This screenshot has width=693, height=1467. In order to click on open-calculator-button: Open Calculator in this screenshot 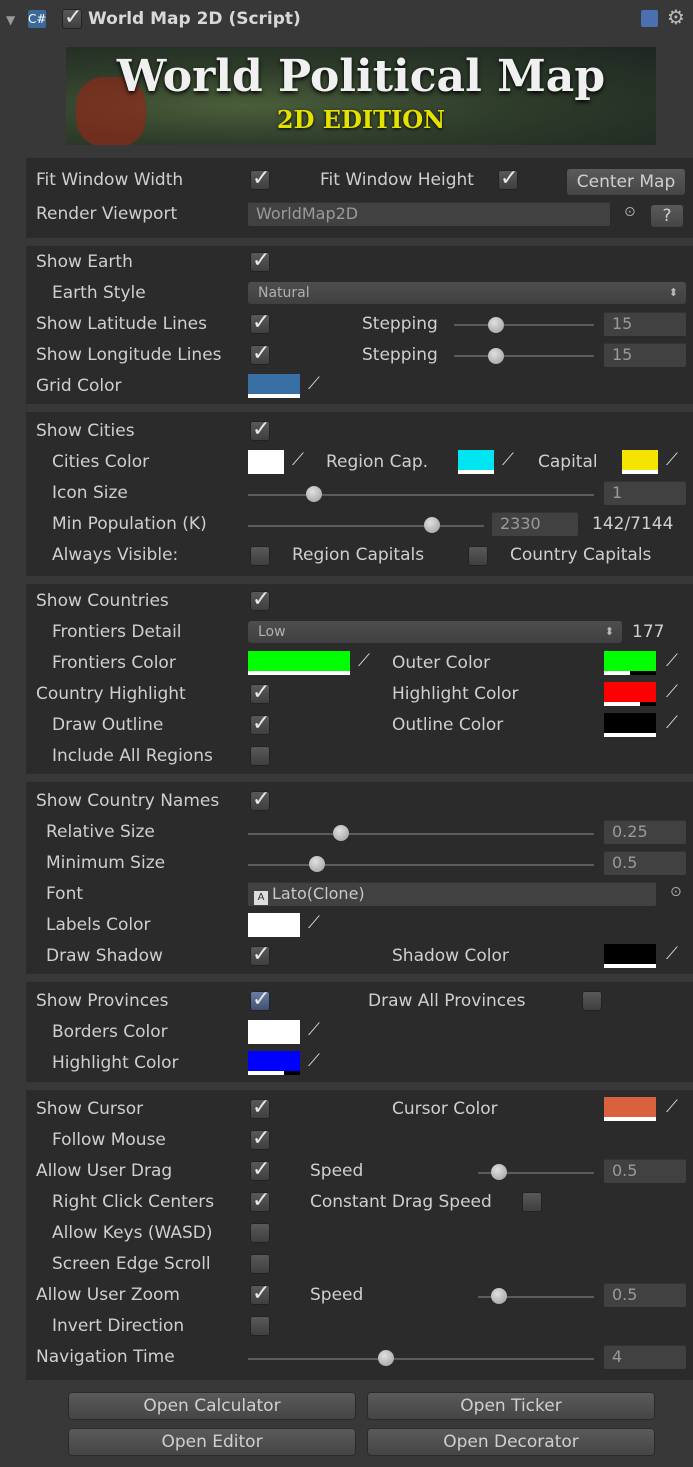, I will do `click(212, 1406)`.